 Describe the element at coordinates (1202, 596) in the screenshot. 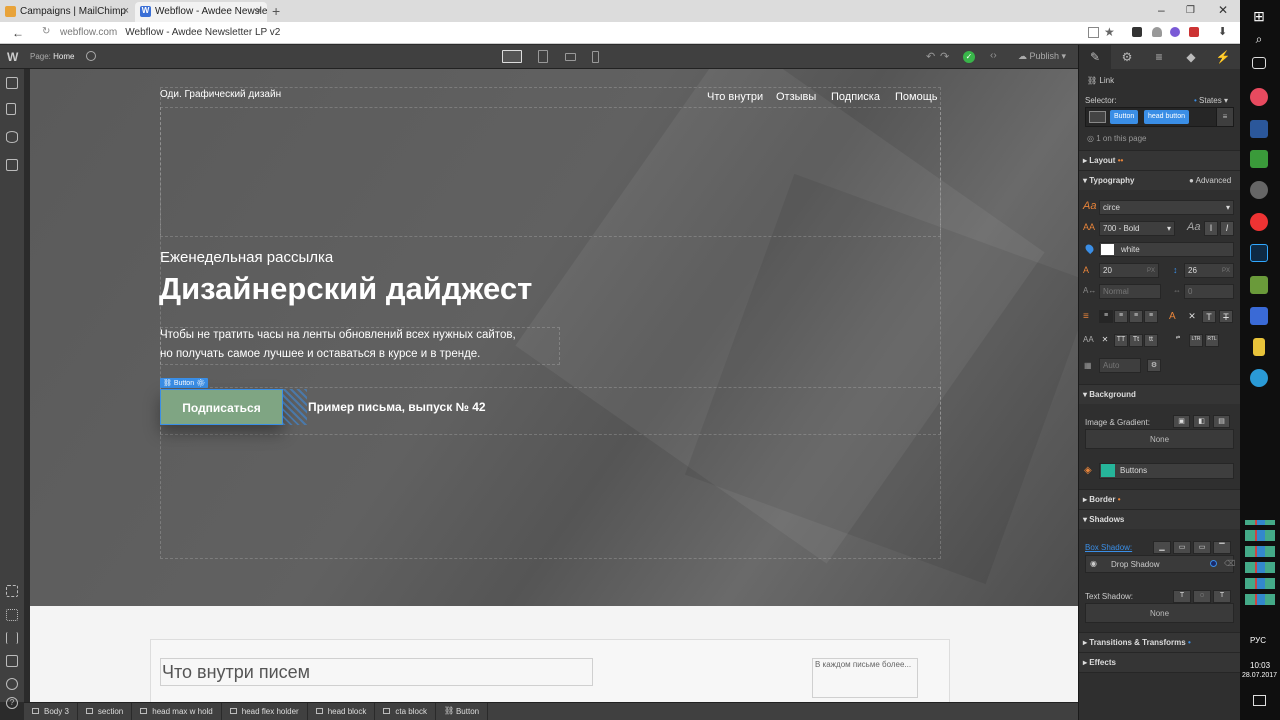

I see `text-shadow-glow-icon: ◌` at that location.